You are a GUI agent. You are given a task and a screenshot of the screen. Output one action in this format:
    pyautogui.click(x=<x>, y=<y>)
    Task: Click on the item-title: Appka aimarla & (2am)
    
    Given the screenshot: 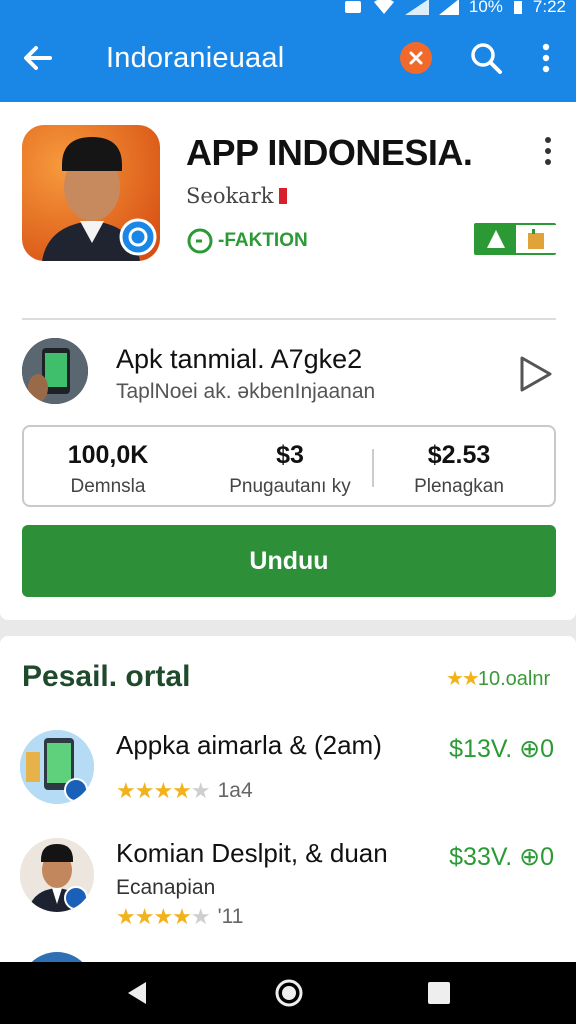 What is the action you would take?
    pyautogui.click(x=249, y=745)
    